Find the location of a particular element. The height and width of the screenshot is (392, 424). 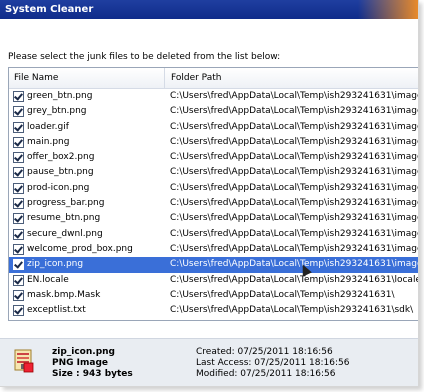

title-bar: System Cleaner is located at coordinates (209, 9).